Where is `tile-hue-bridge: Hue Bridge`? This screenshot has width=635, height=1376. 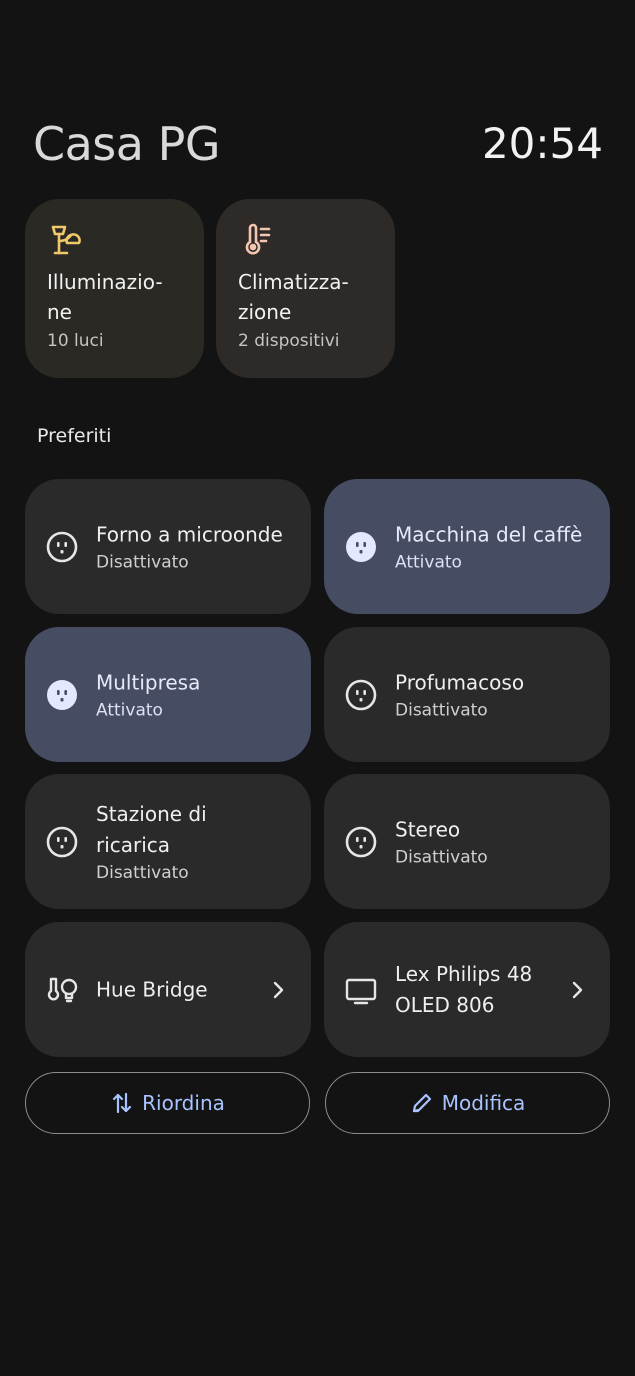 tile-hue-bridge: Hue Bridge is located at coordinates (168, 989).